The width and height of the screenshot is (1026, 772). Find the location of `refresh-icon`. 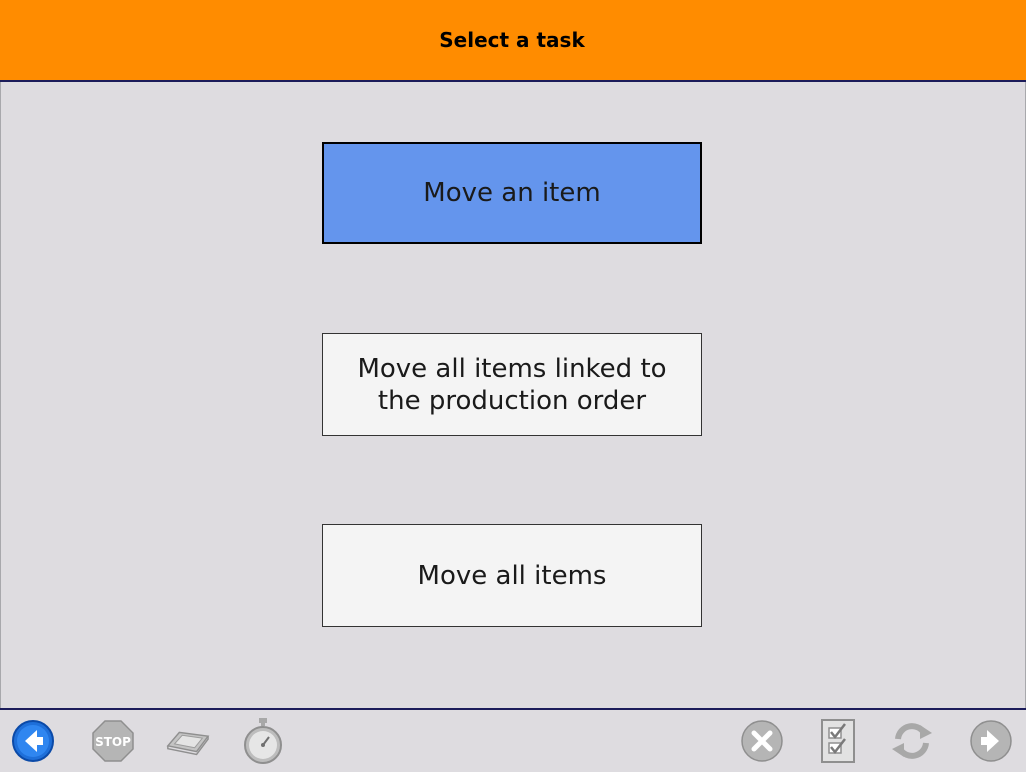

refresh-icon is located at coordinates (912, 741).